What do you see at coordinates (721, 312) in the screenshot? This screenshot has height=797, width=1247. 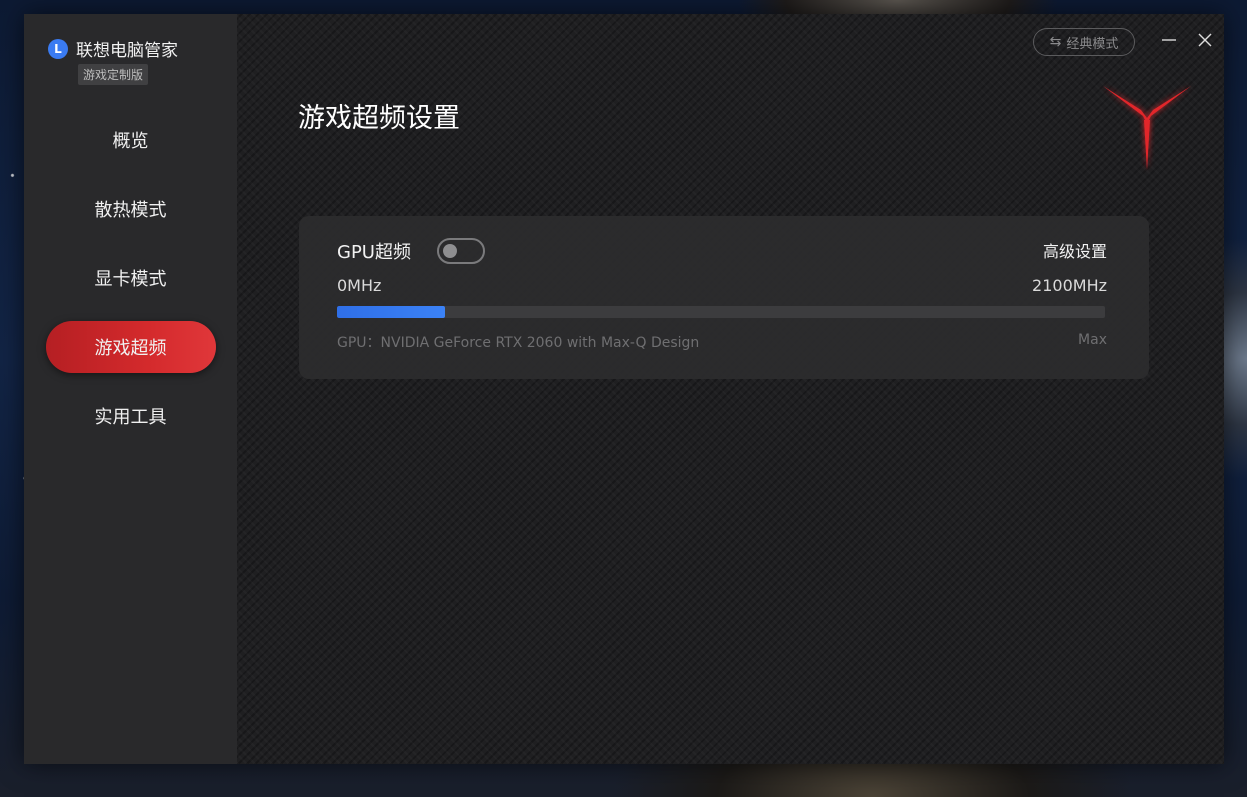 I see `frequency-slider` at bounding box center [721, 312].